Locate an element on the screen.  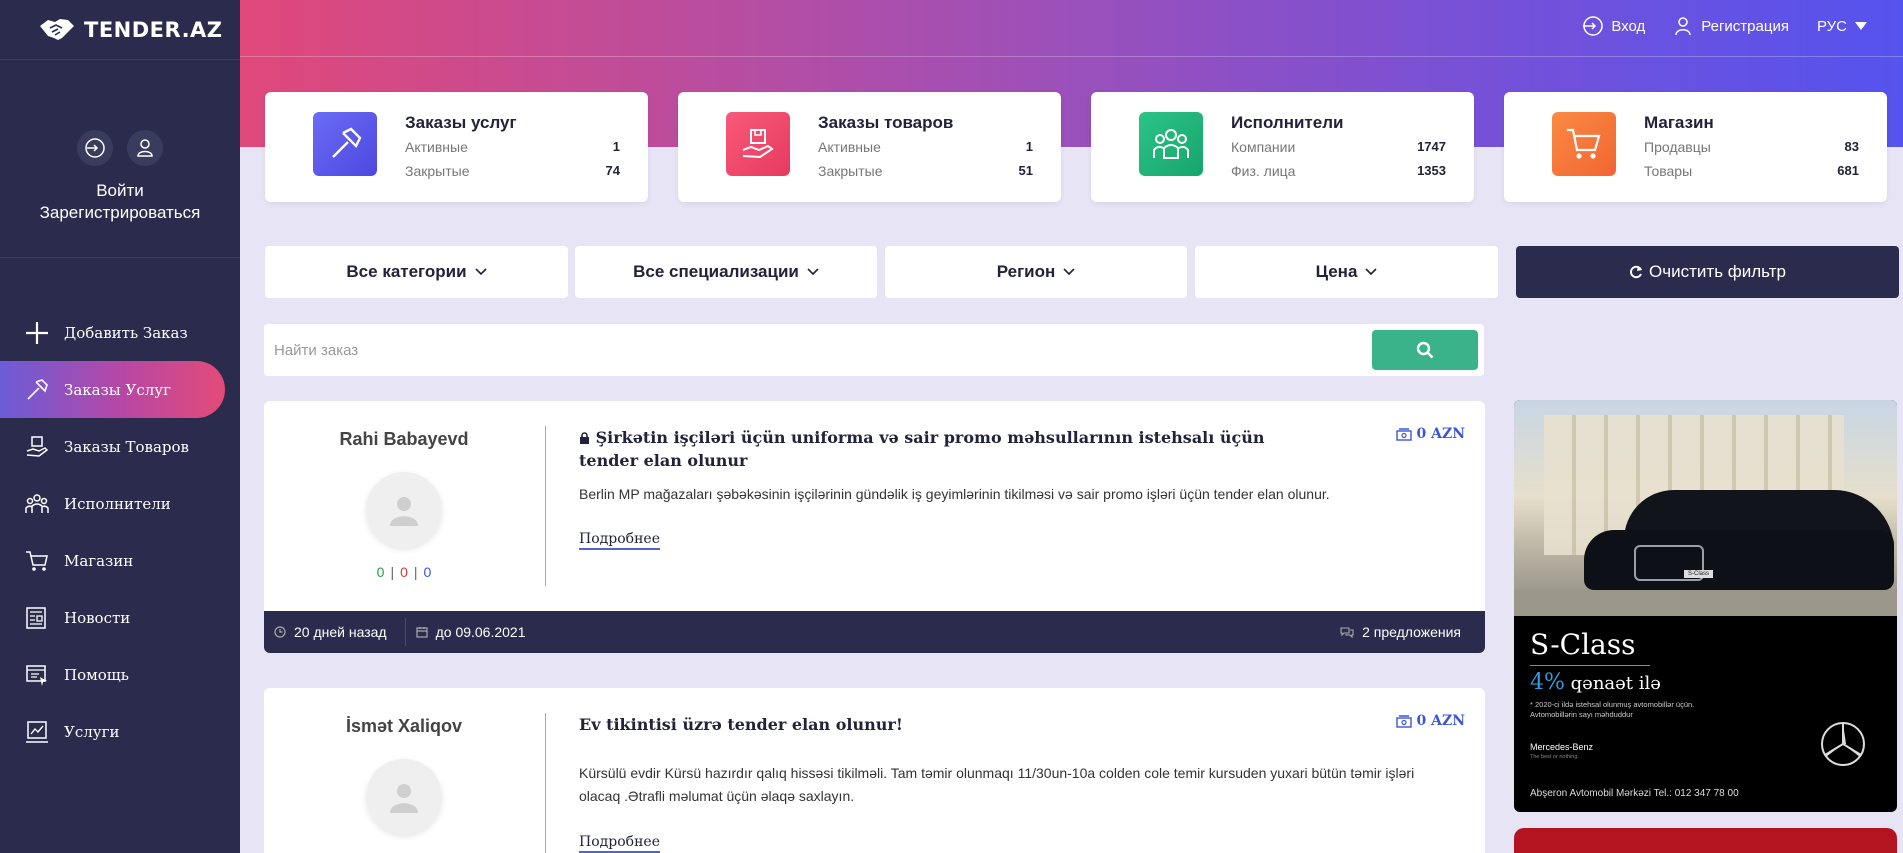
search-button is located at coordinates (1425, 350).